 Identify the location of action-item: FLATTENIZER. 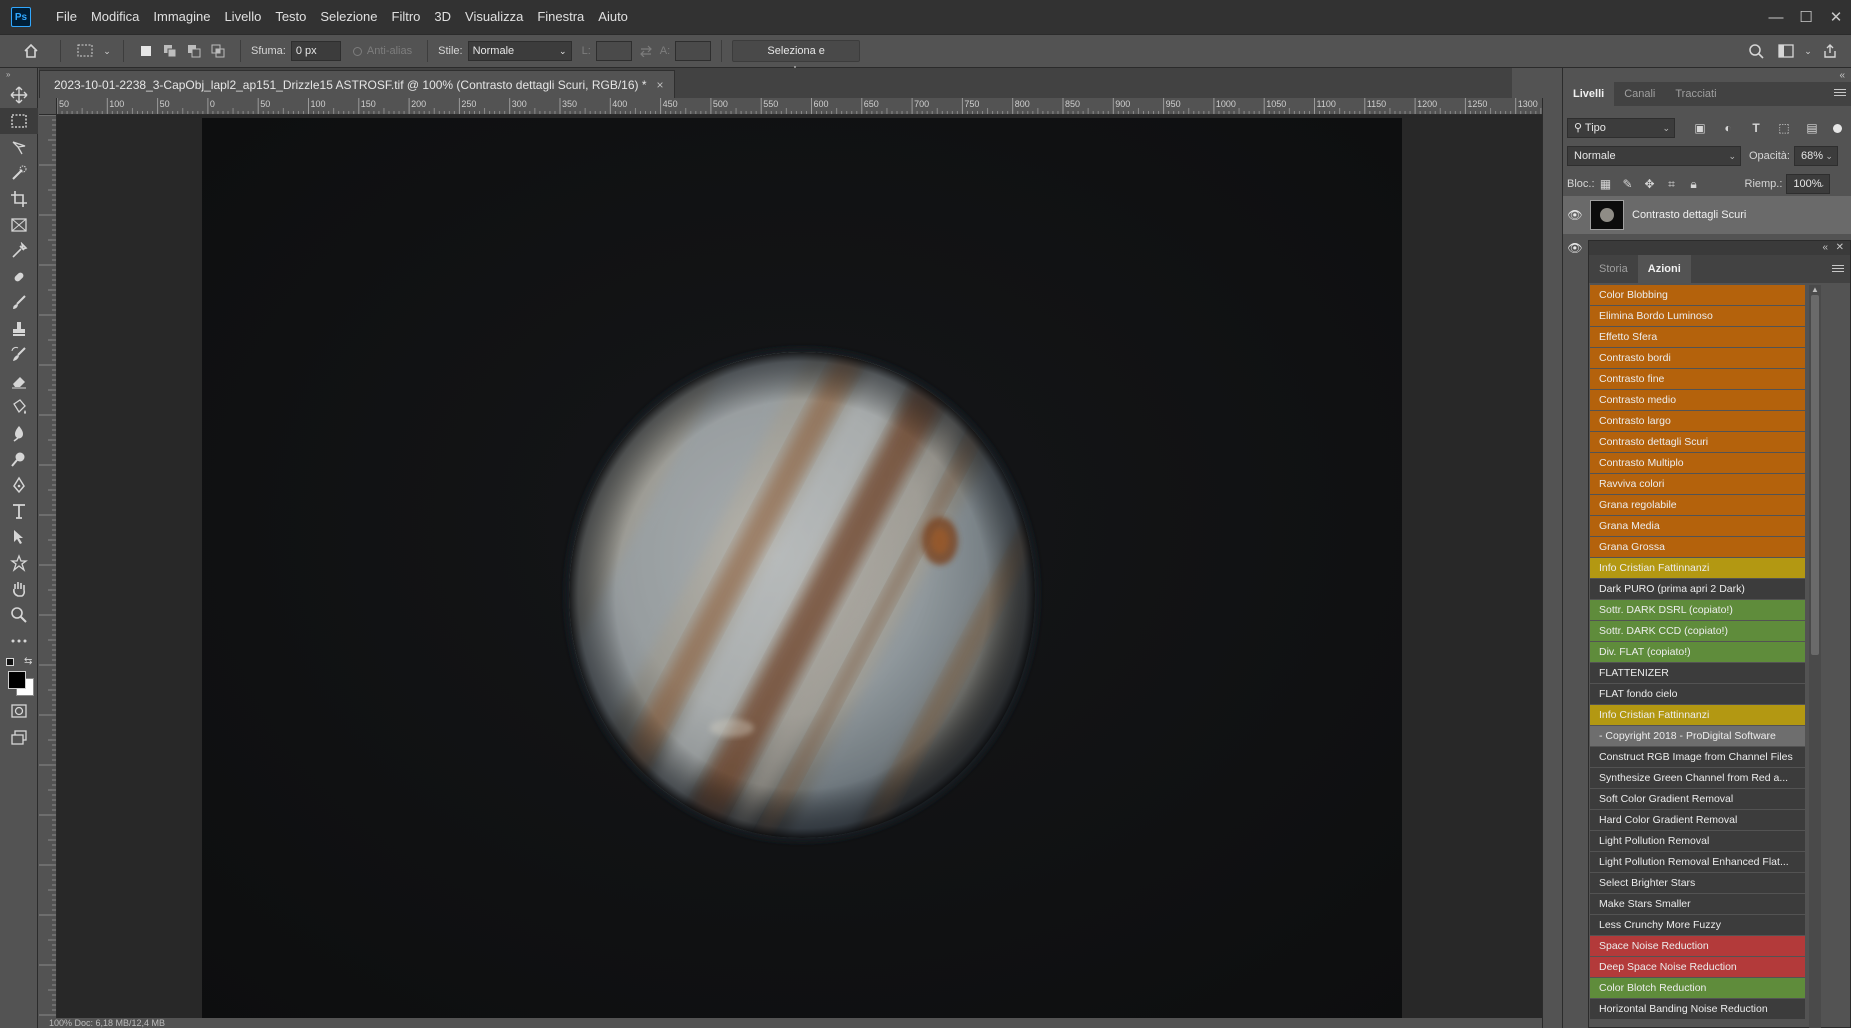
(1697, 673).